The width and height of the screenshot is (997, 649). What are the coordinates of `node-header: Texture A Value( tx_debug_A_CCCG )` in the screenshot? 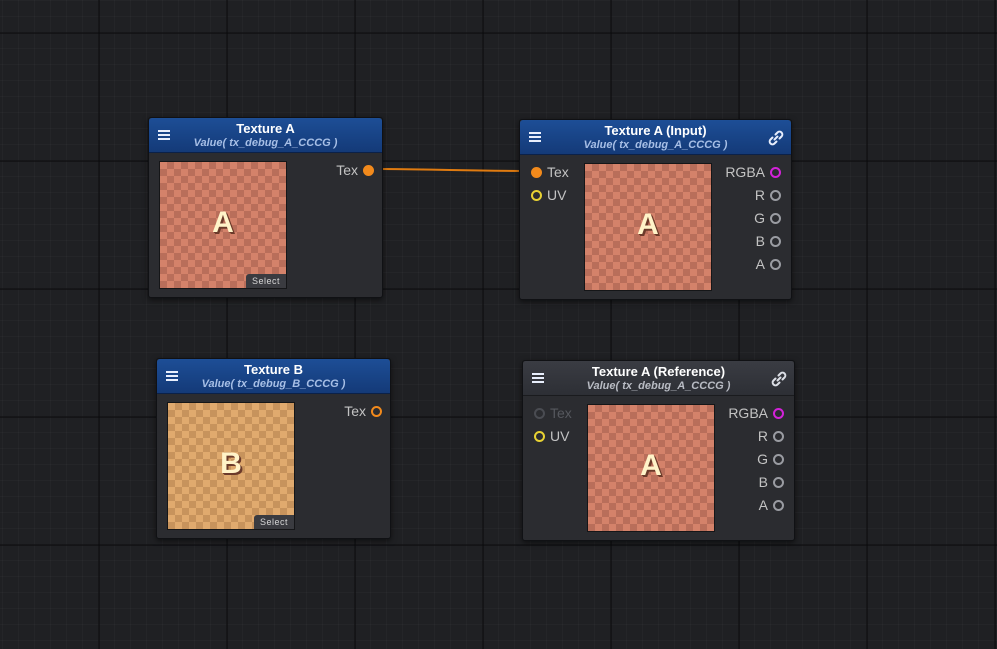 It's located at (265, 135).